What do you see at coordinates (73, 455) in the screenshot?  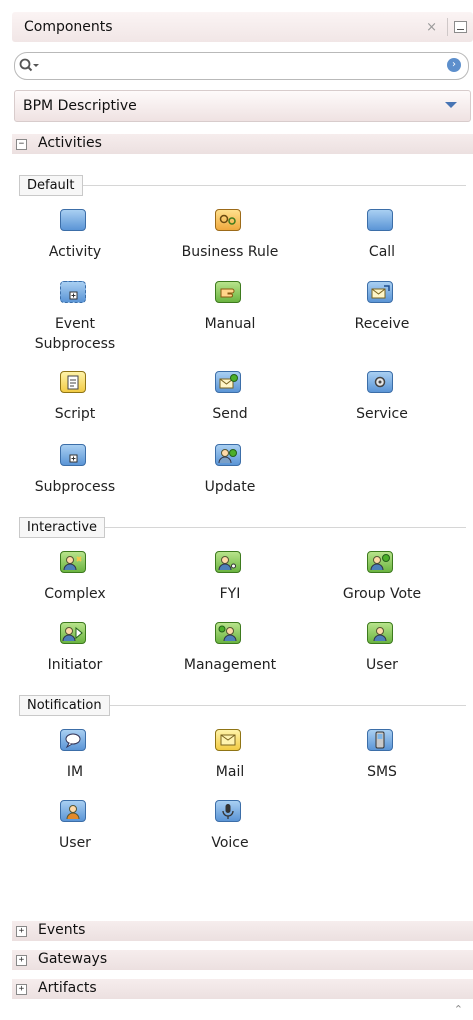 I see `subprocess-icon` at bounding box center [73, 455].